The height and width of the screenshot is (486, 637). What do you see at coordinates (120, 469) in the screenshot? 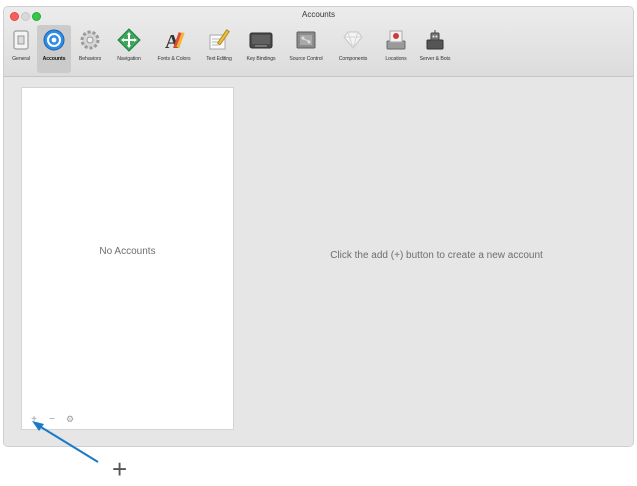
I see `annotation-plus-sign: +` at bounding box center [120, 469].